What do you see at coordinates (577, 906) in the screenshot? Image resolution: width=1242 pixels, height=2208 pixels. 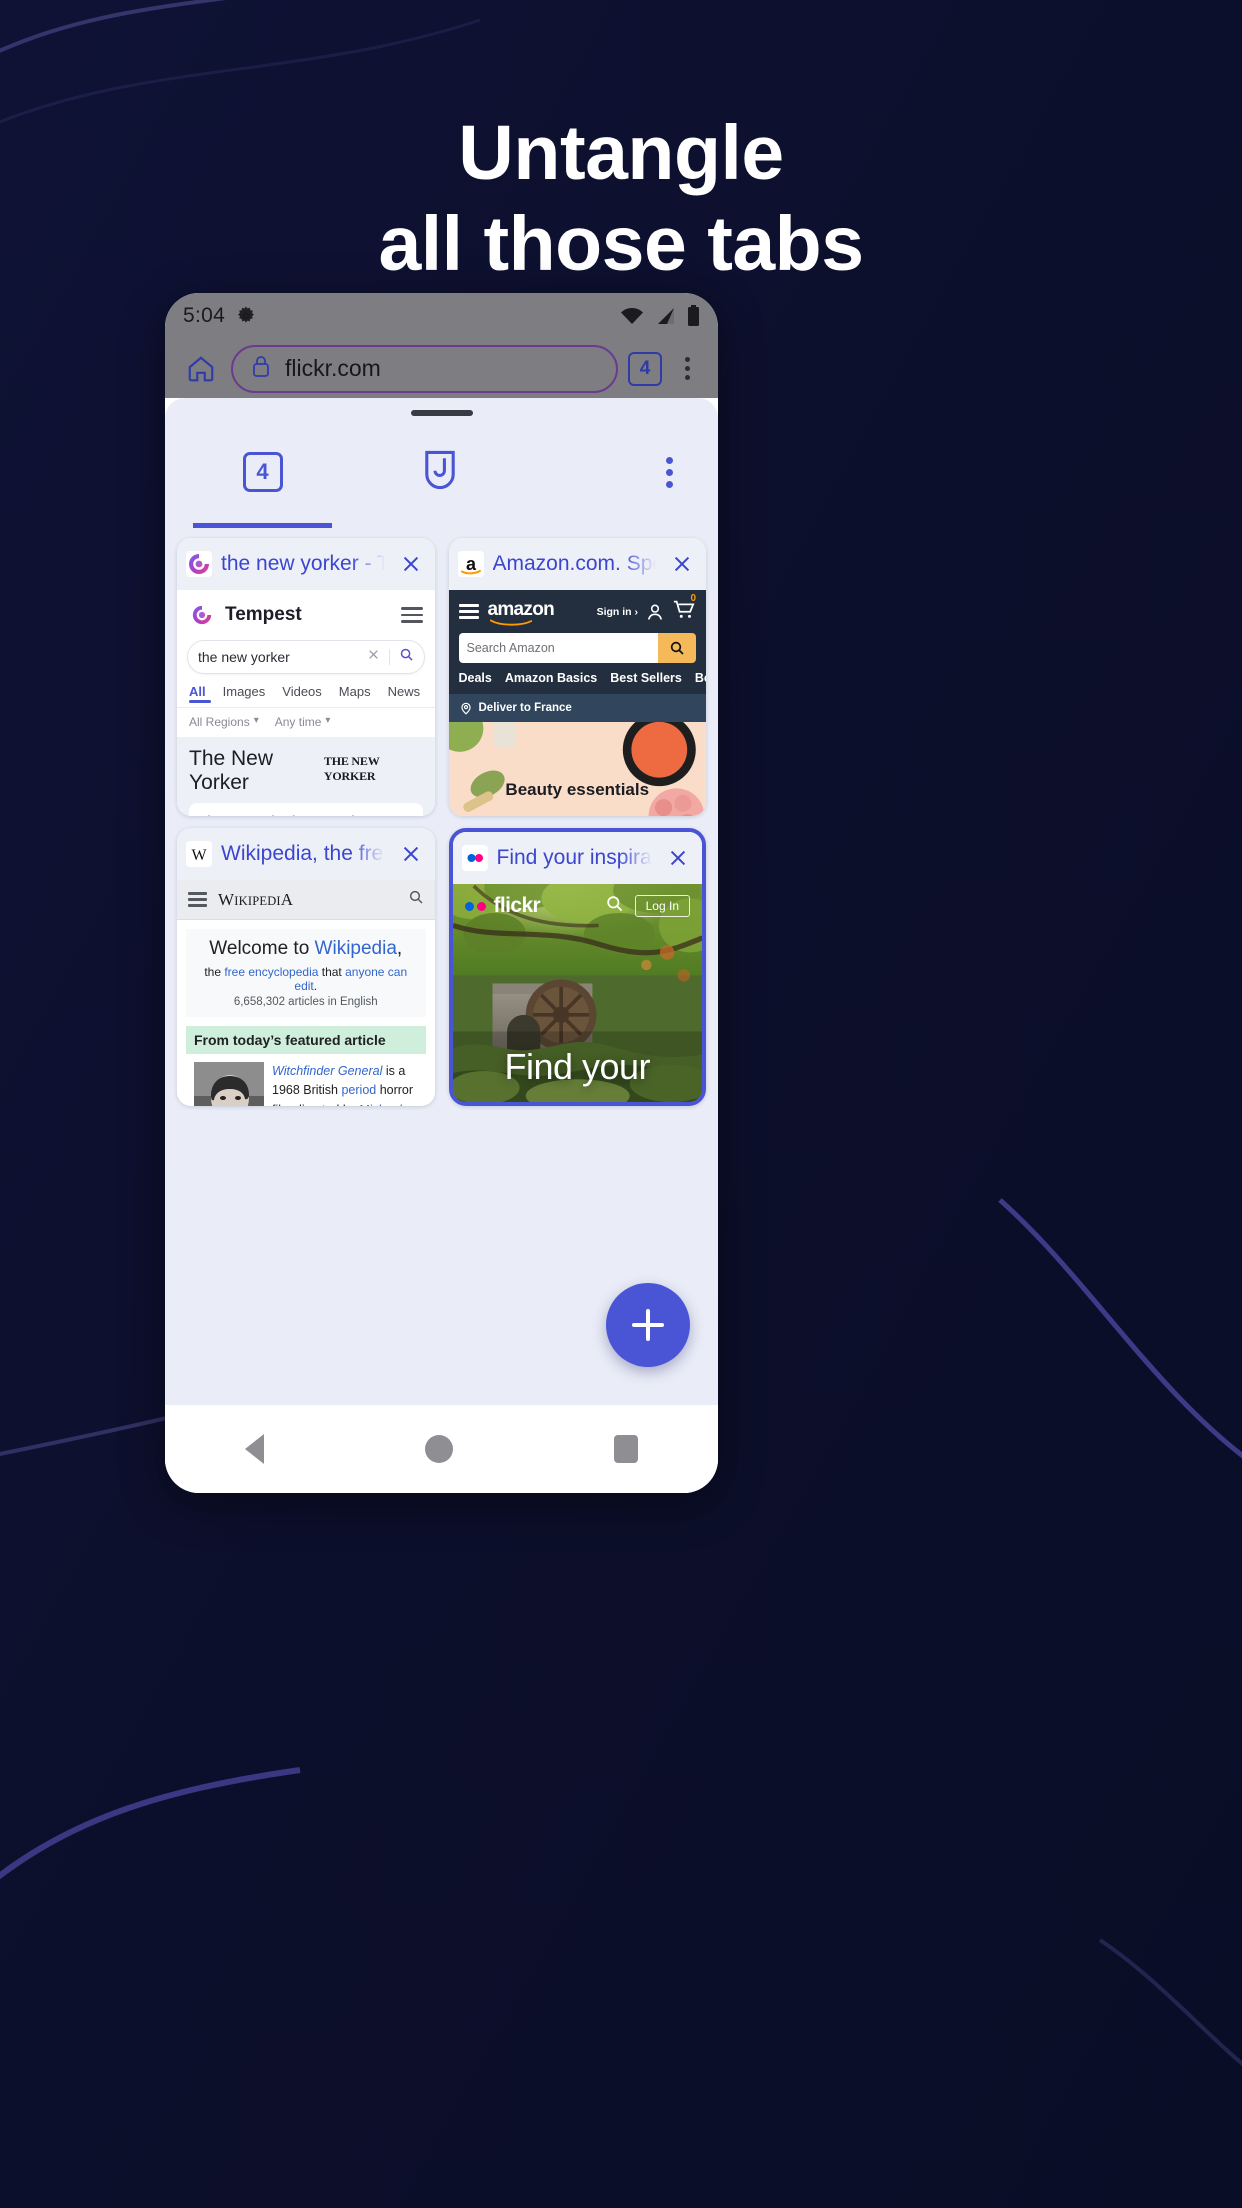 I see `flickr-header: flickr Log In` at bounding box center [577, 906].